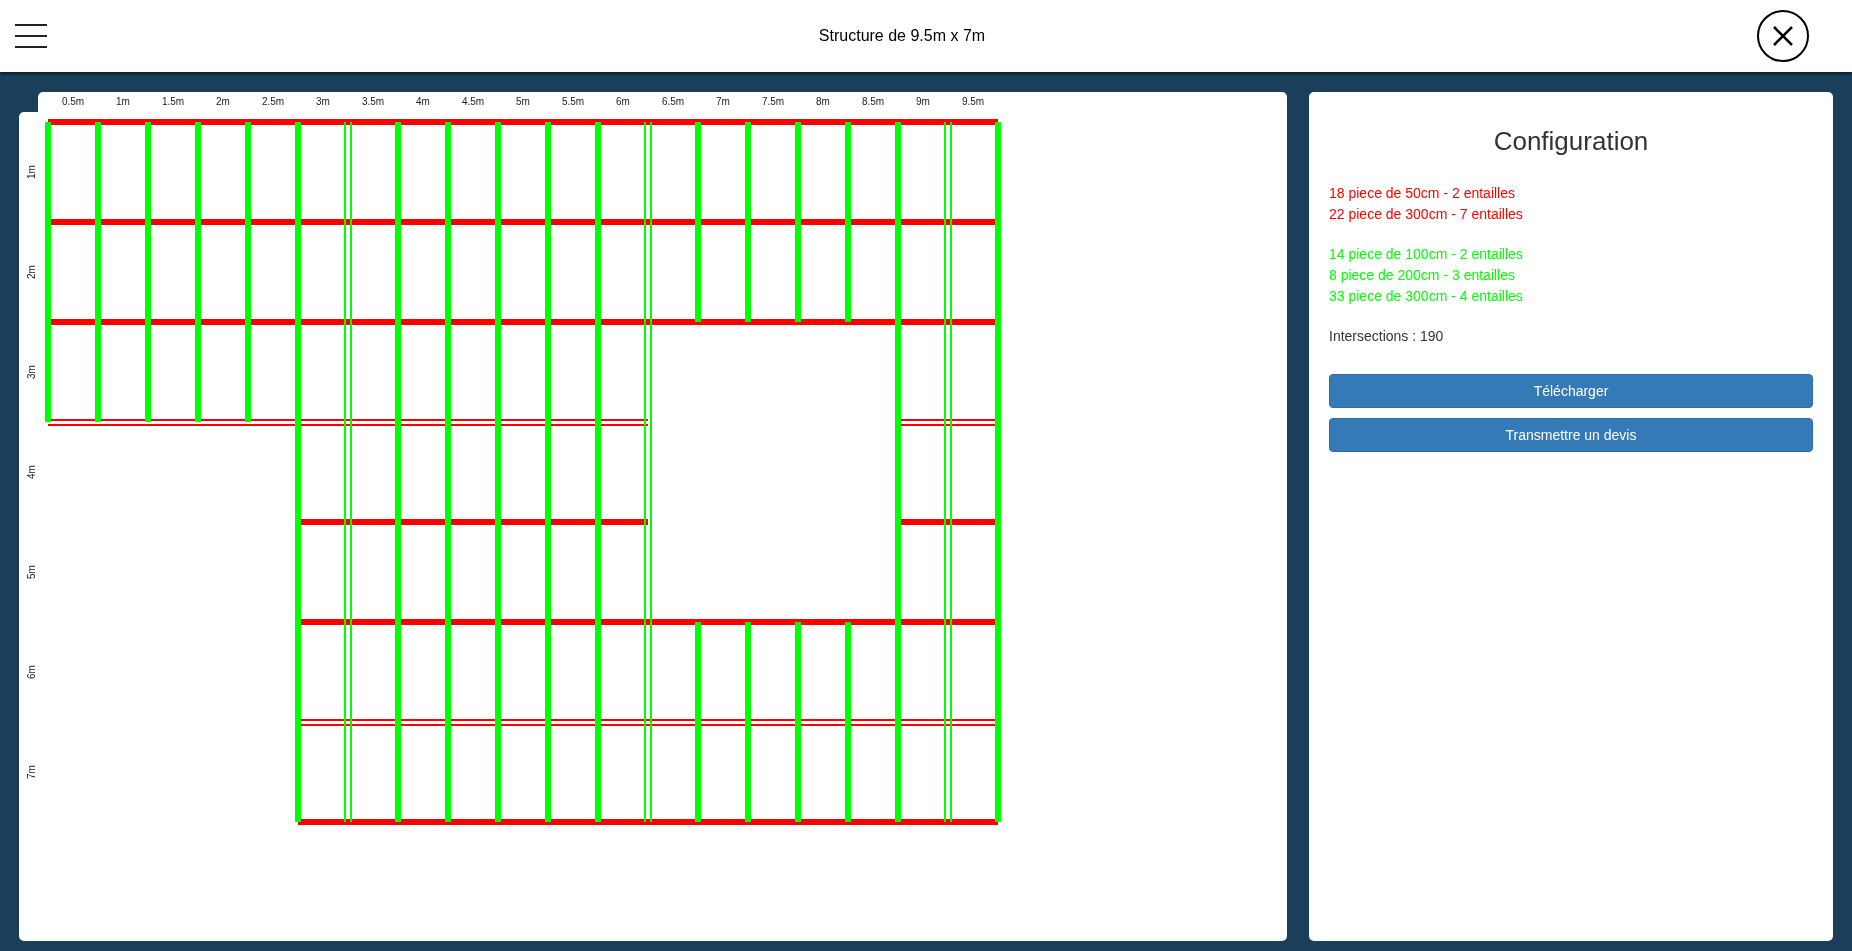 The image size is (1852, 951). Describe the element at coordinates (473, 102) in the screenshot. I see `ruler-label: 4.5m` at that location.